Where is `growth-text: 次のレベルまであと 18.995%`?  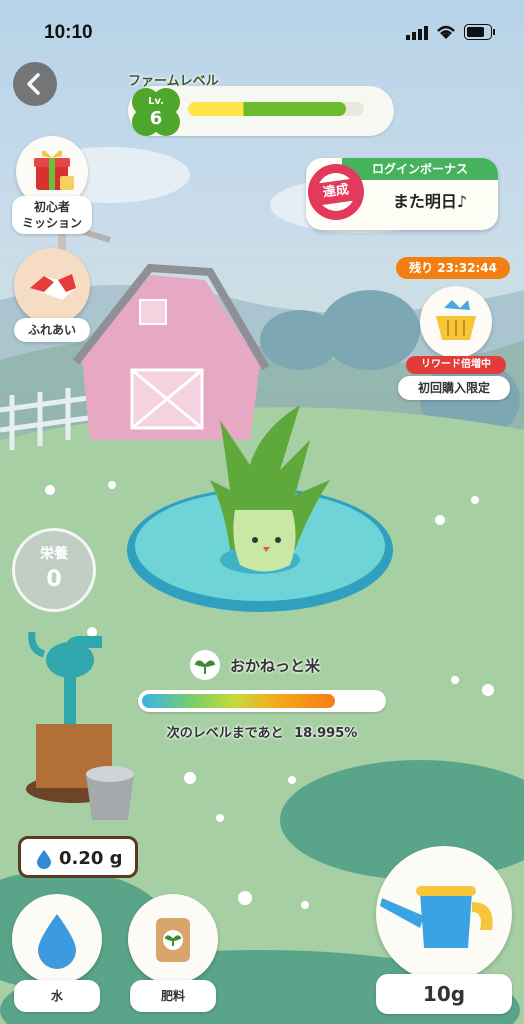 growth-text: 次のレベルまであと 18.995% is located at coordinates (262, 731).